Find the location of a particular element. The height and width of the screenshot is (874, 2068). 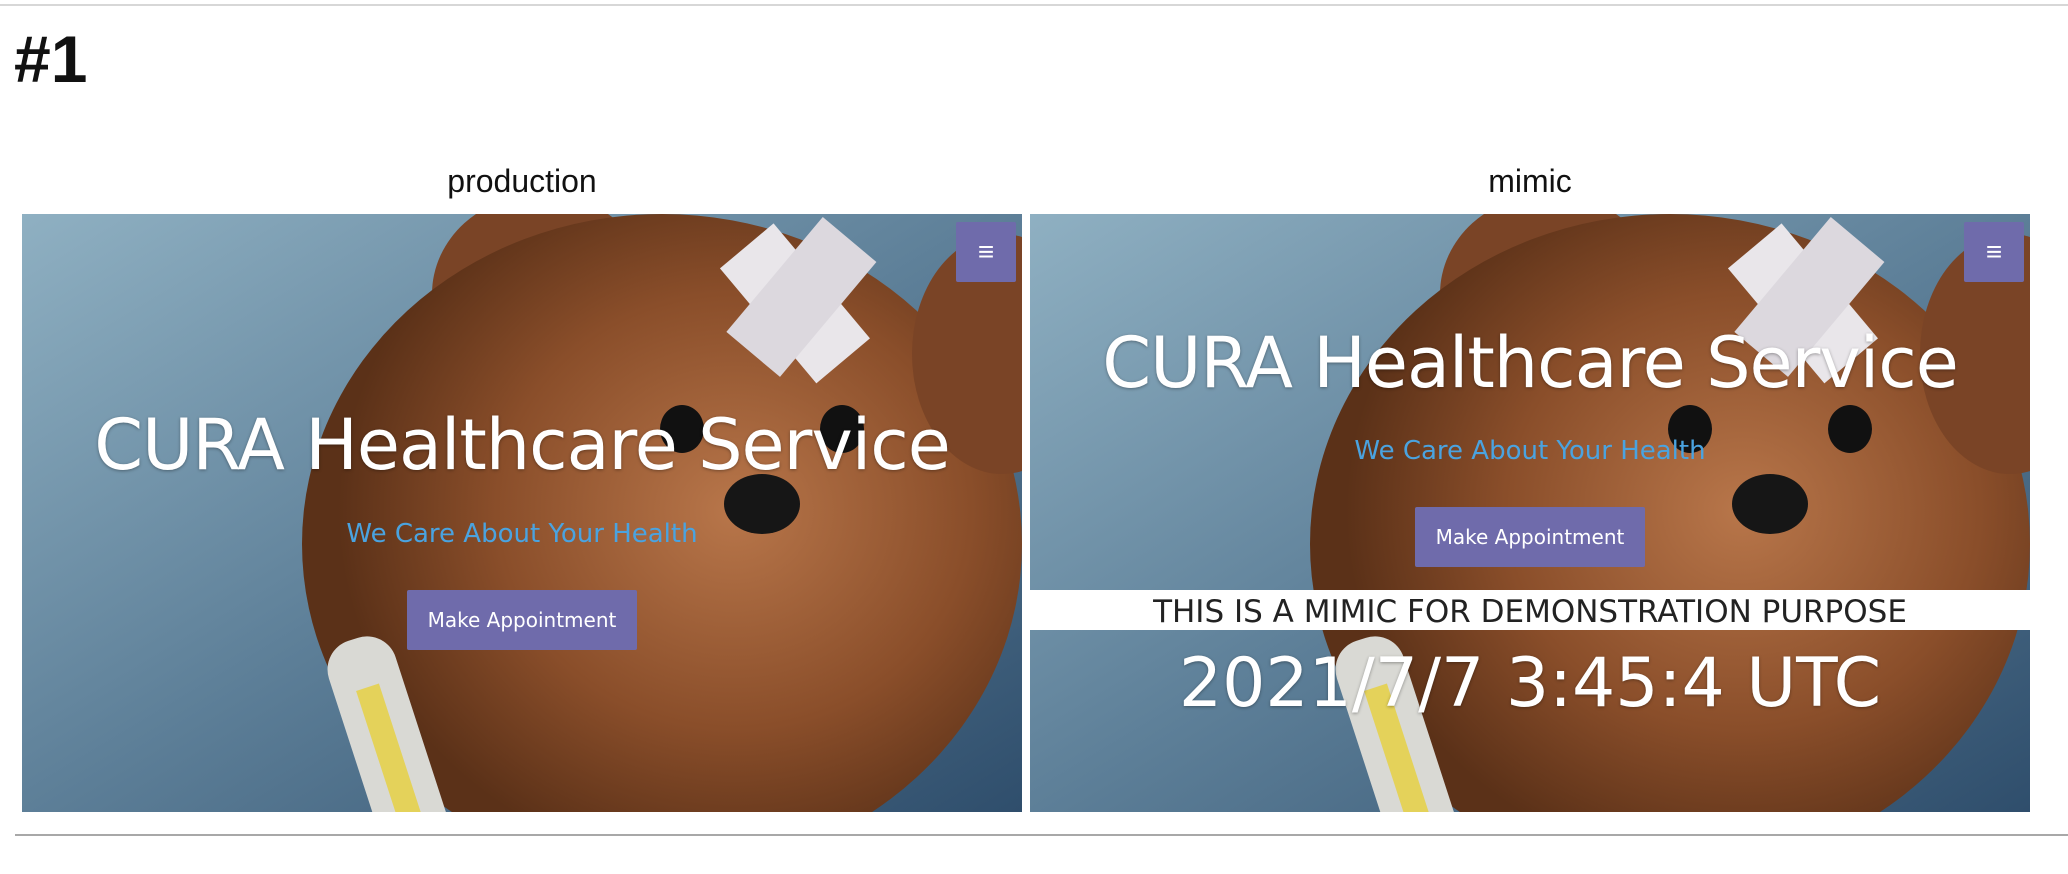

top-divider is located at coordinates (1034, 5).